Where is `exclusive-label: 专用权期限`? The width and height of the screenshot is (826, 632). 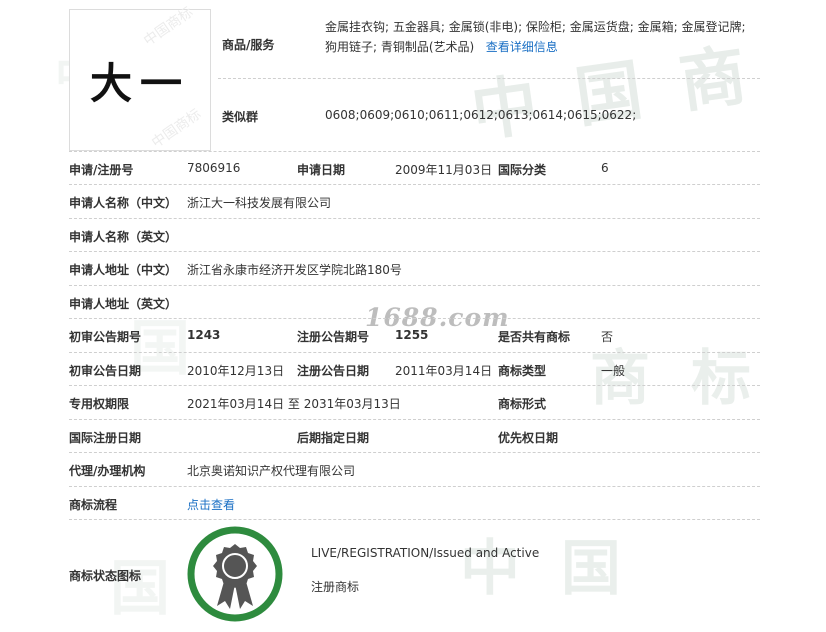 exclusive-label: 专用权期限 is located at coordinates (99, 404).